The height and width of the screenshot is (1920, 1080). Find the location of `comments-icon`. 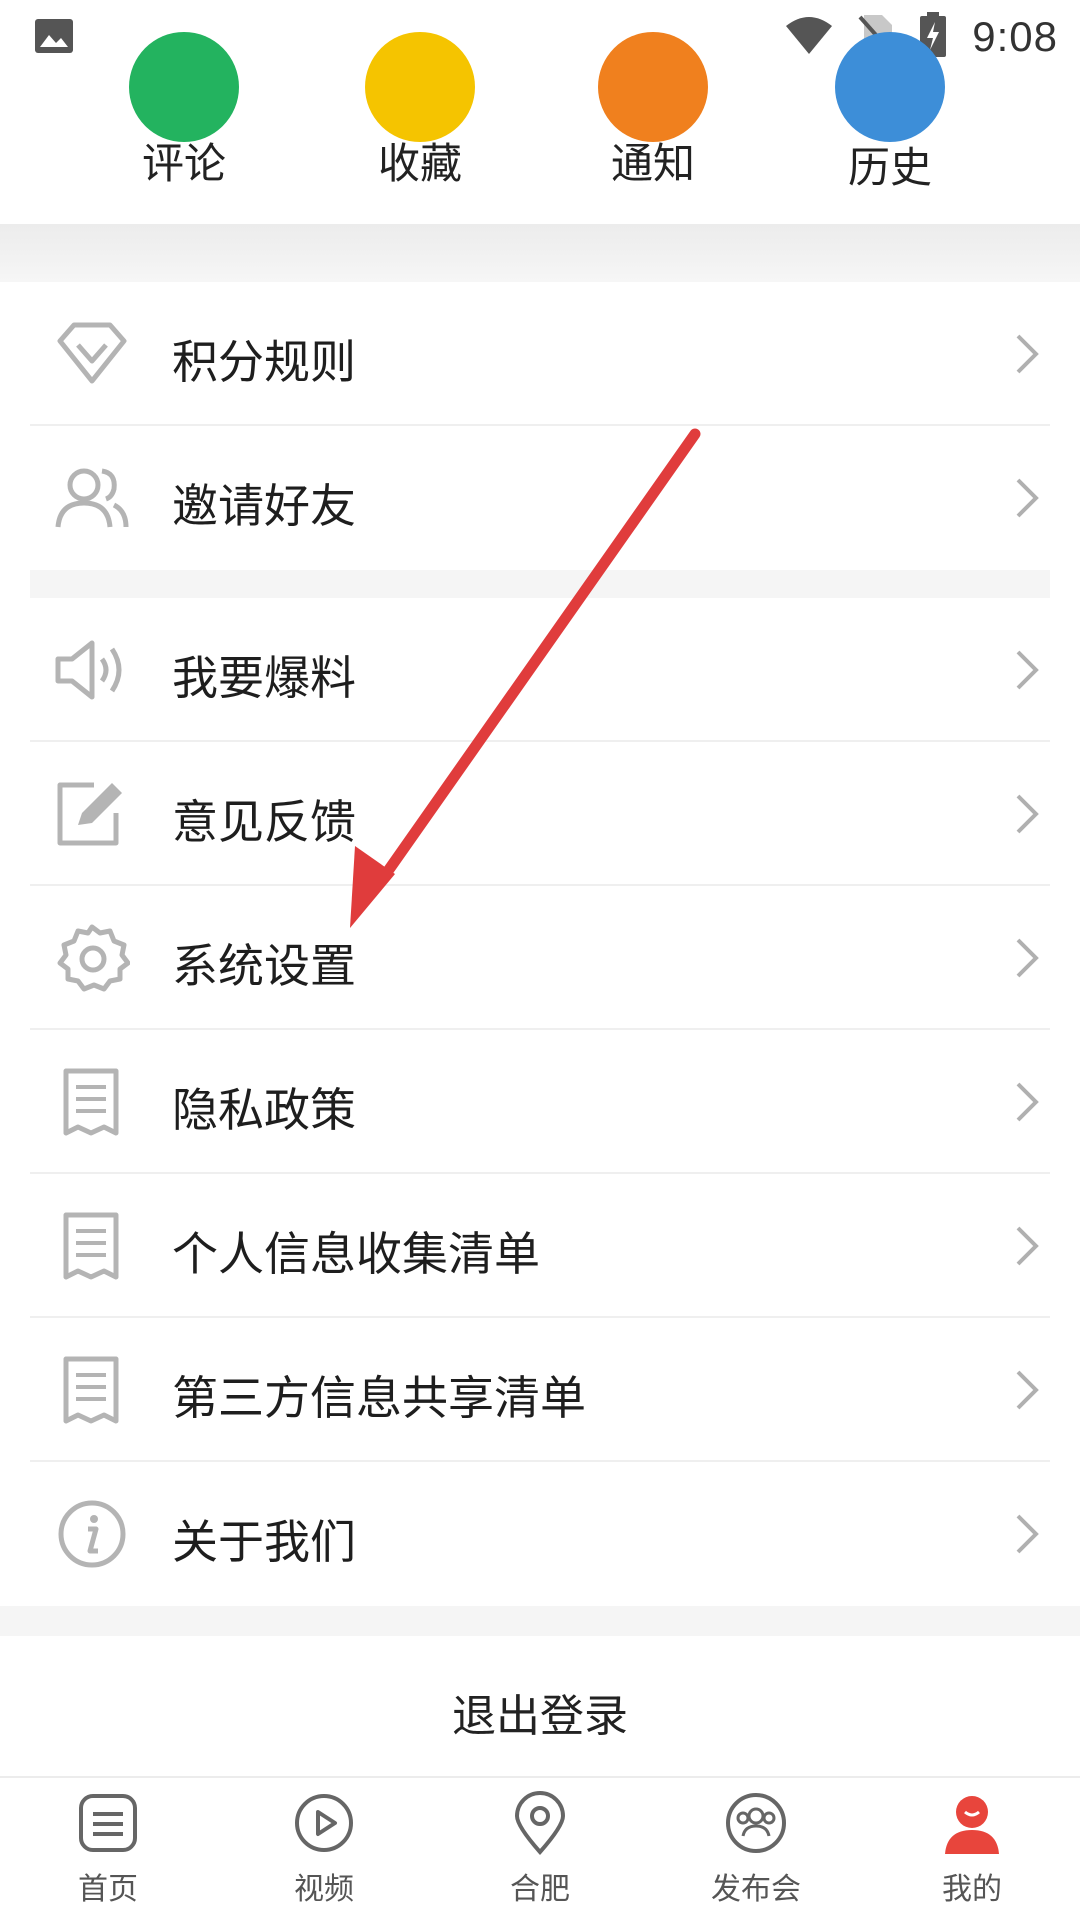

comments-icon is located at coordinates (184, 87).